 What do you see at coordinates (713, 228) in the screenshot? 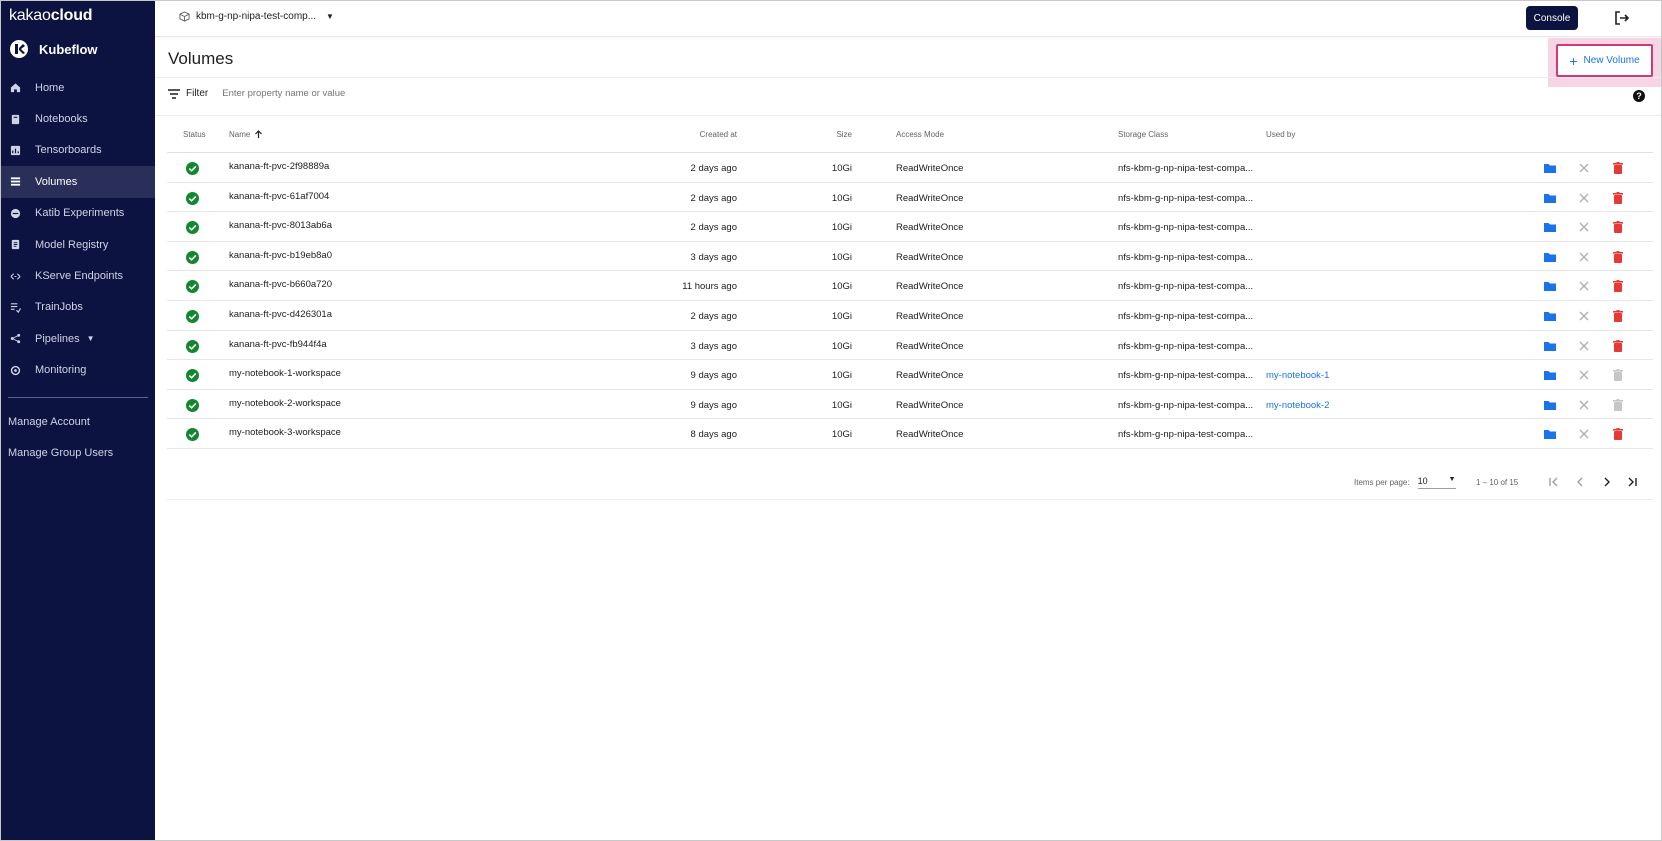
I see `created-at: 2 days ago` at bounding box center [713, 228].